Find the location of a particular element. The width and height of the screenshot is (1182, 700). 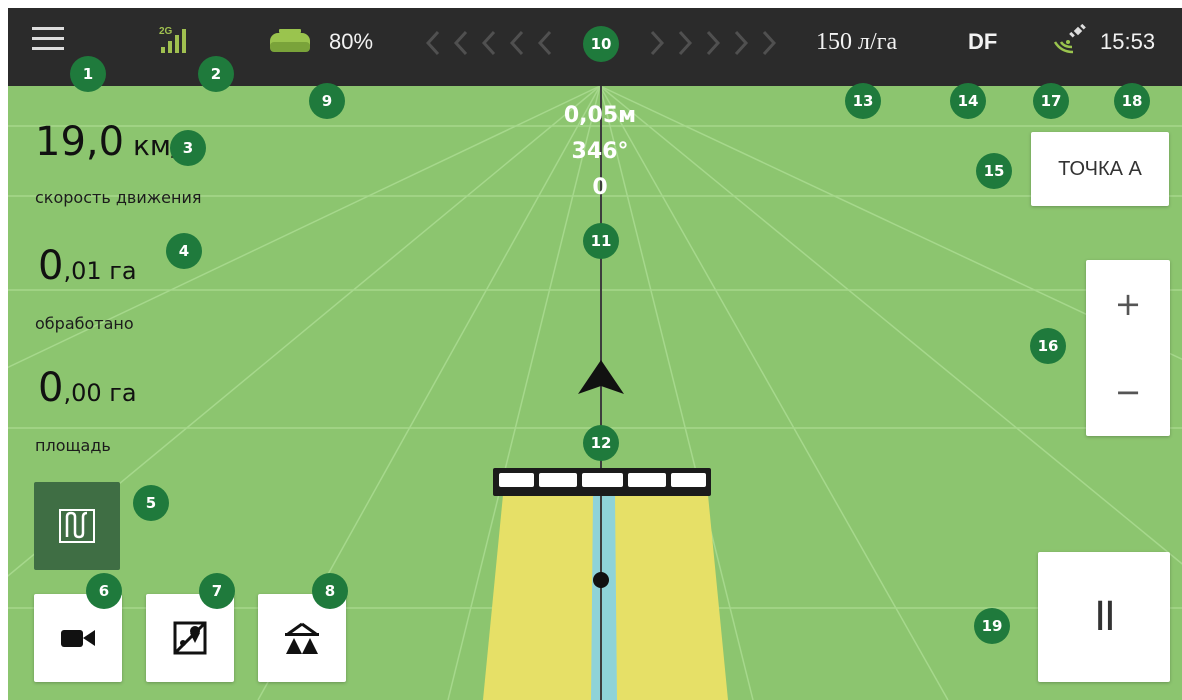

callout-1: 1 is located at coordinates (88, 74).